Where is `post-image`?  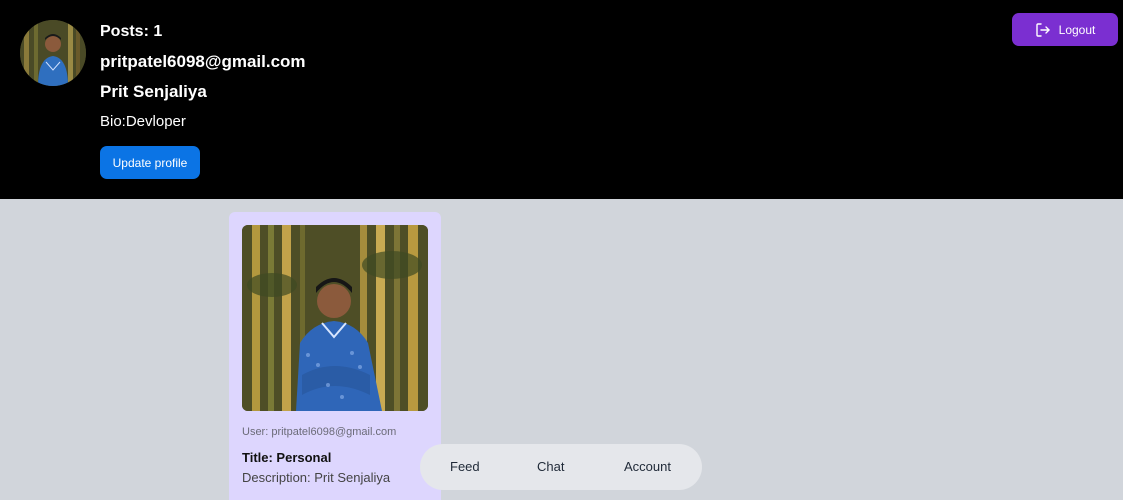 post-image is located at coordinates (335, 318).